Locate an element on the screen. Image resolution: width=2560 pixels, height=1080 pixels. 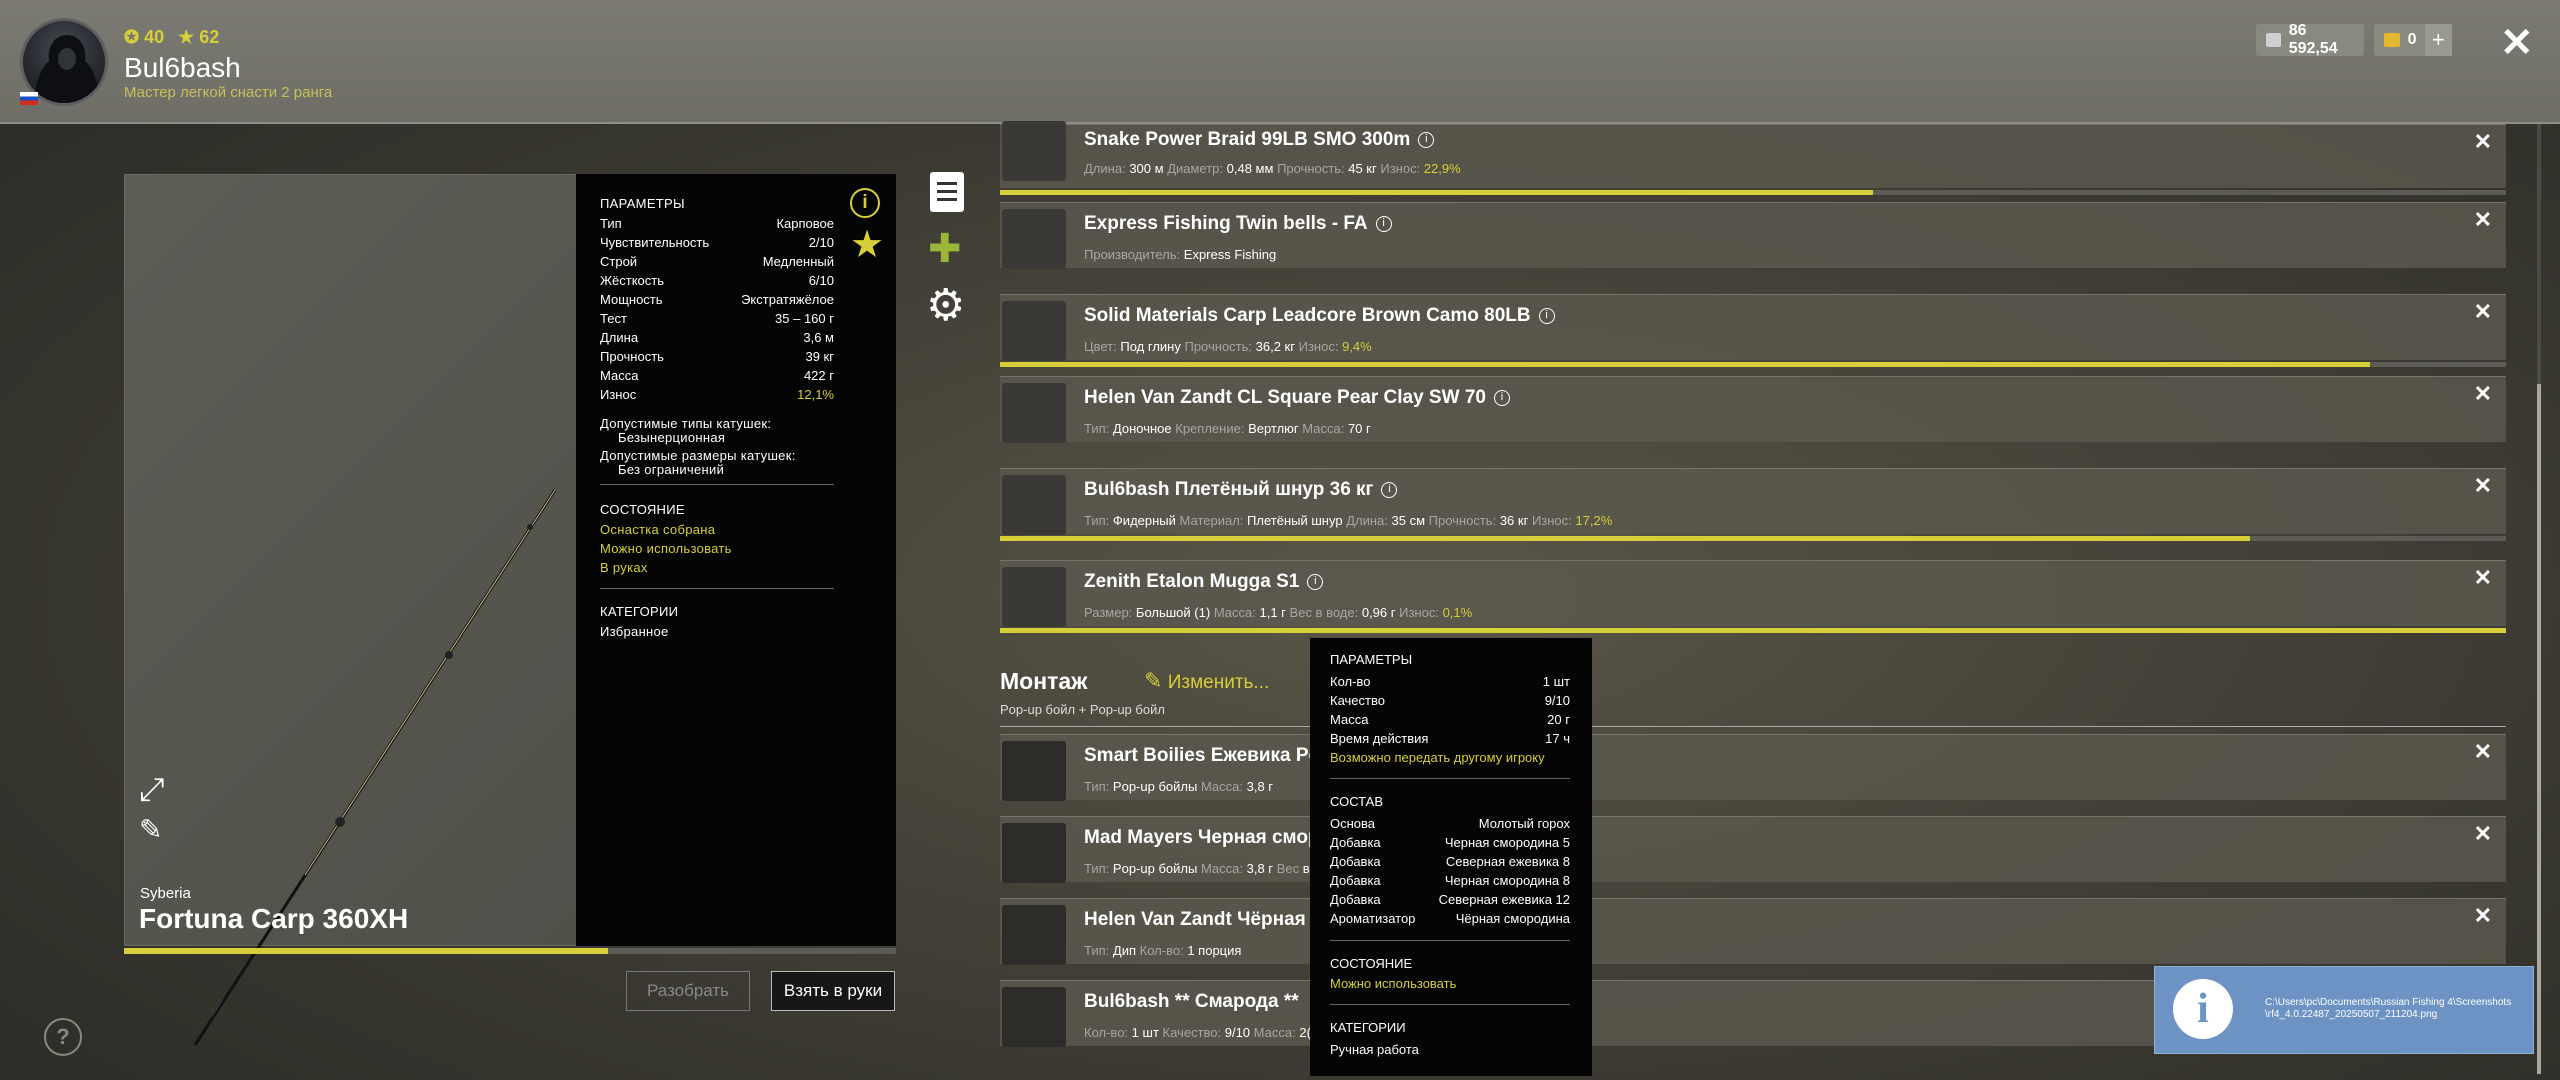
tooltip-composition-title: СОСТАВ is located at coordinates (1357, 801).